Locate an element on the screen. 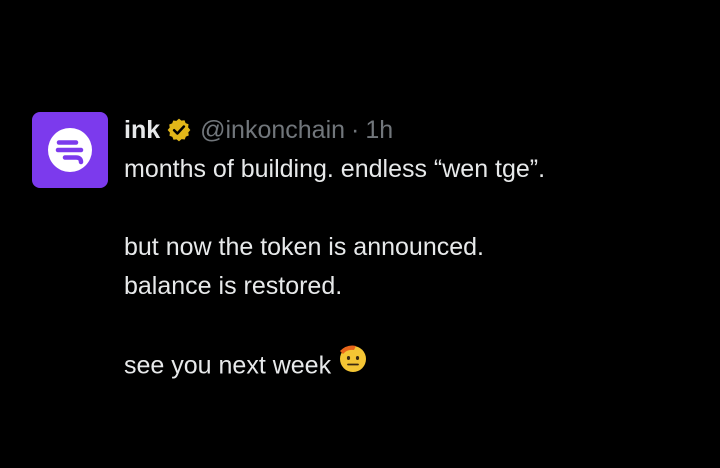 The width and height of the screenshot is (720, 468). avatar is located at coordinates (70, 150).